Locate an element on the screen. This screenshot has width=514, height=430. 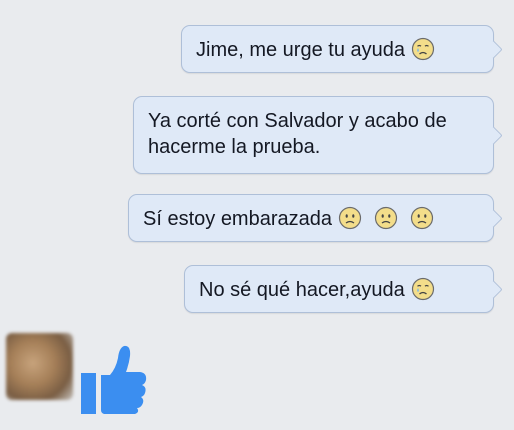
message-text-3: Sí estoy embarazada is located at coordinates (237, 219).